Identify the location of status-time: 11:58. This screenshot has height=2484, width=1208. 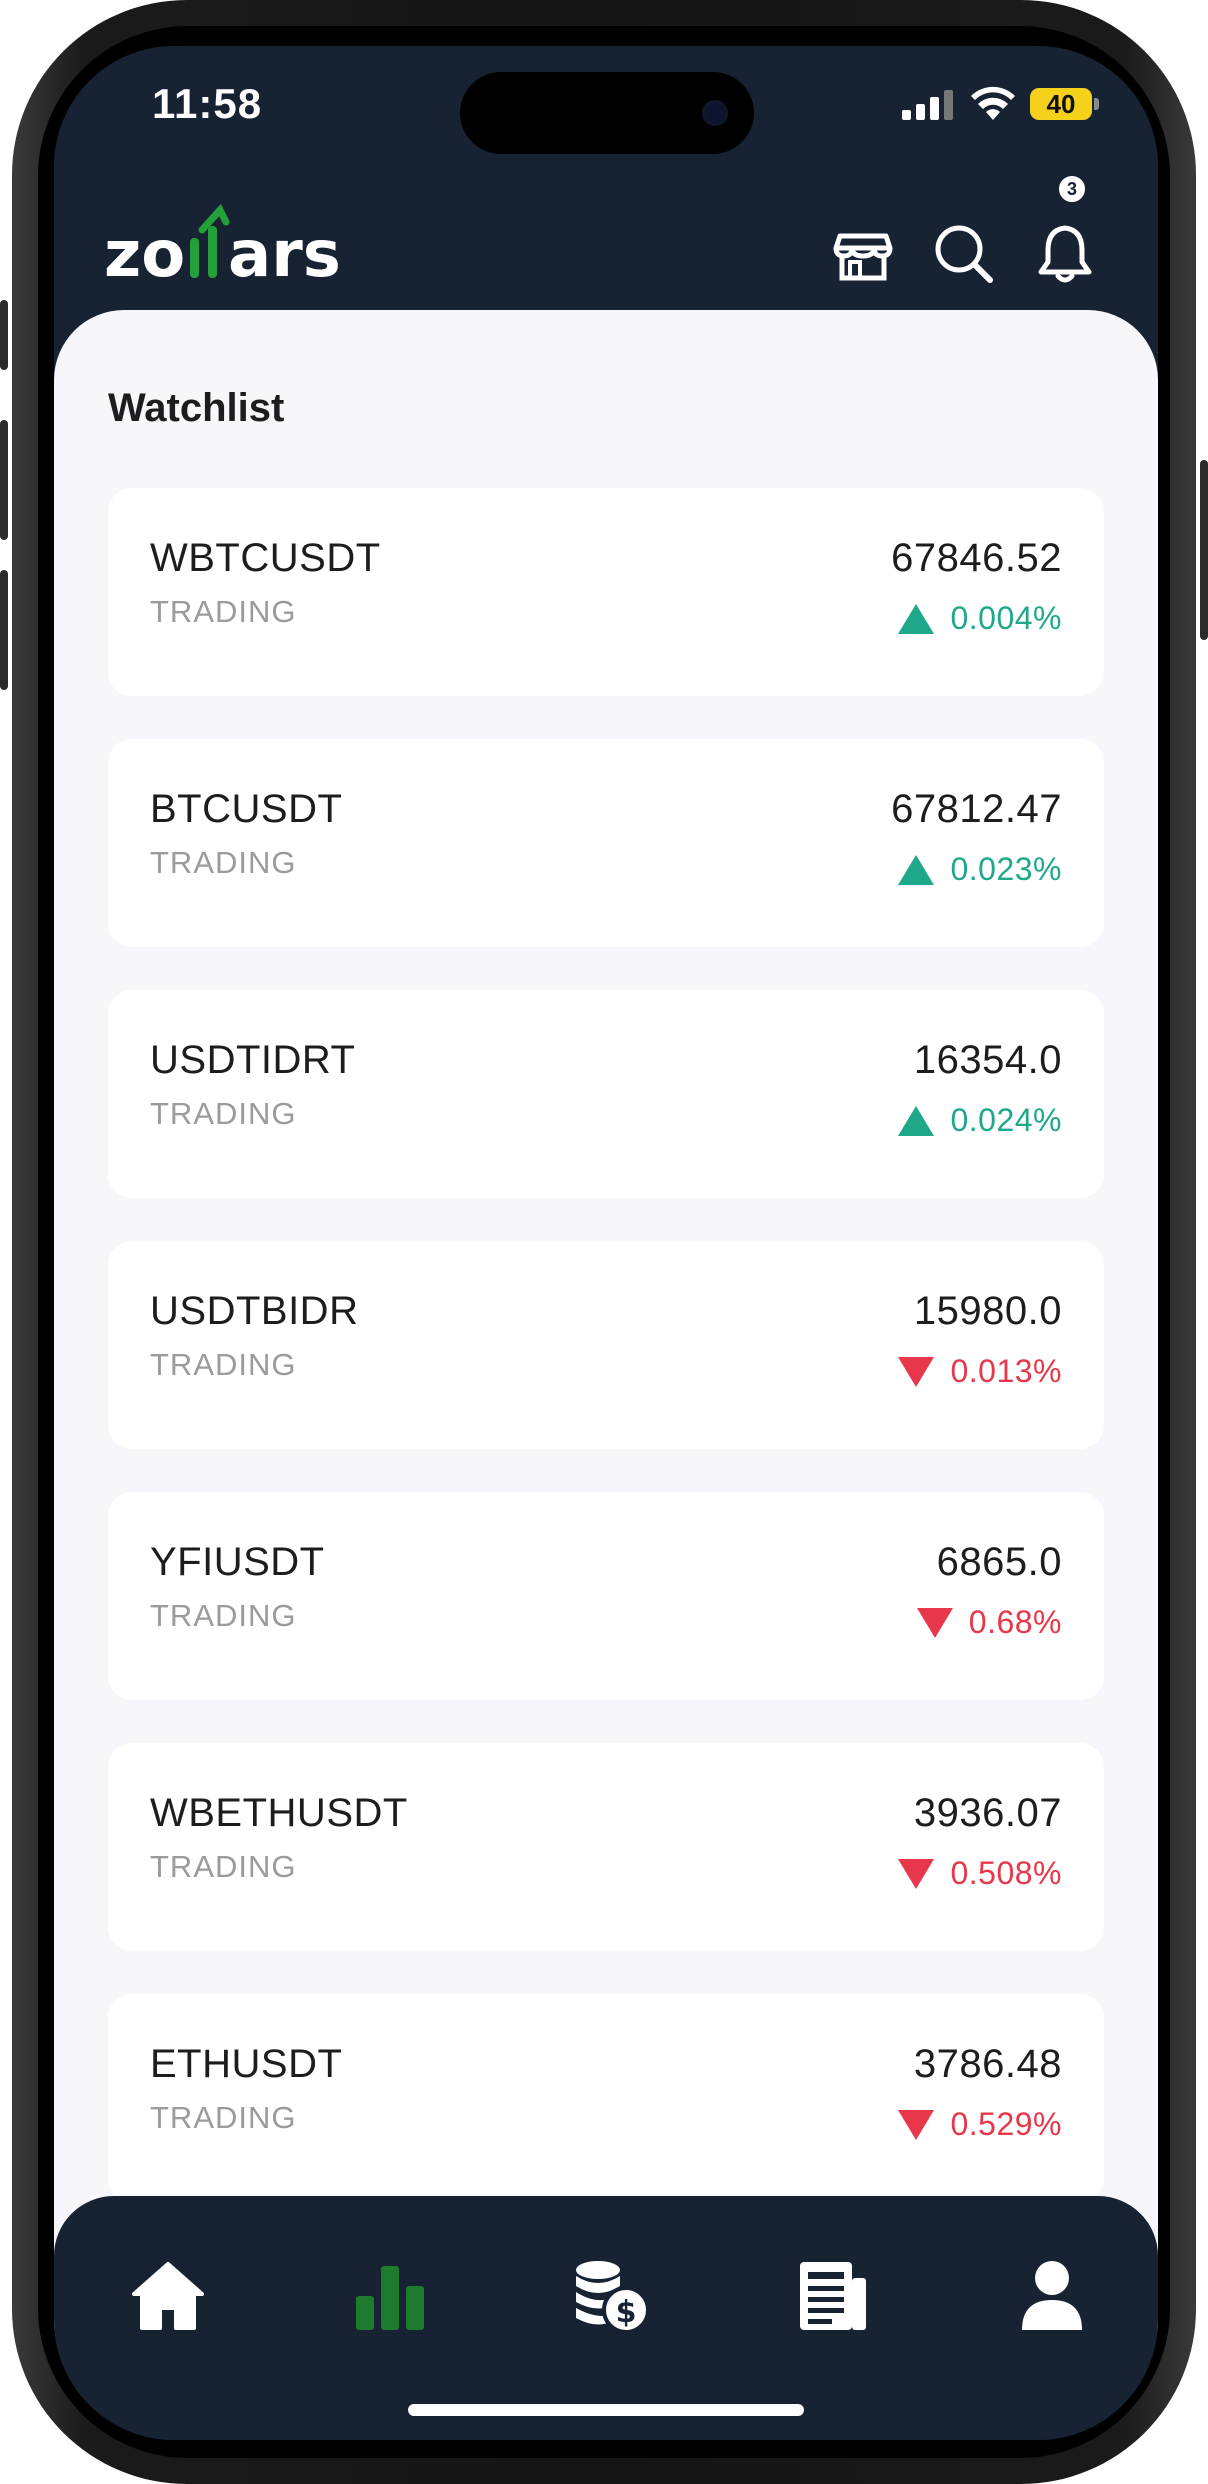
(207, 103).